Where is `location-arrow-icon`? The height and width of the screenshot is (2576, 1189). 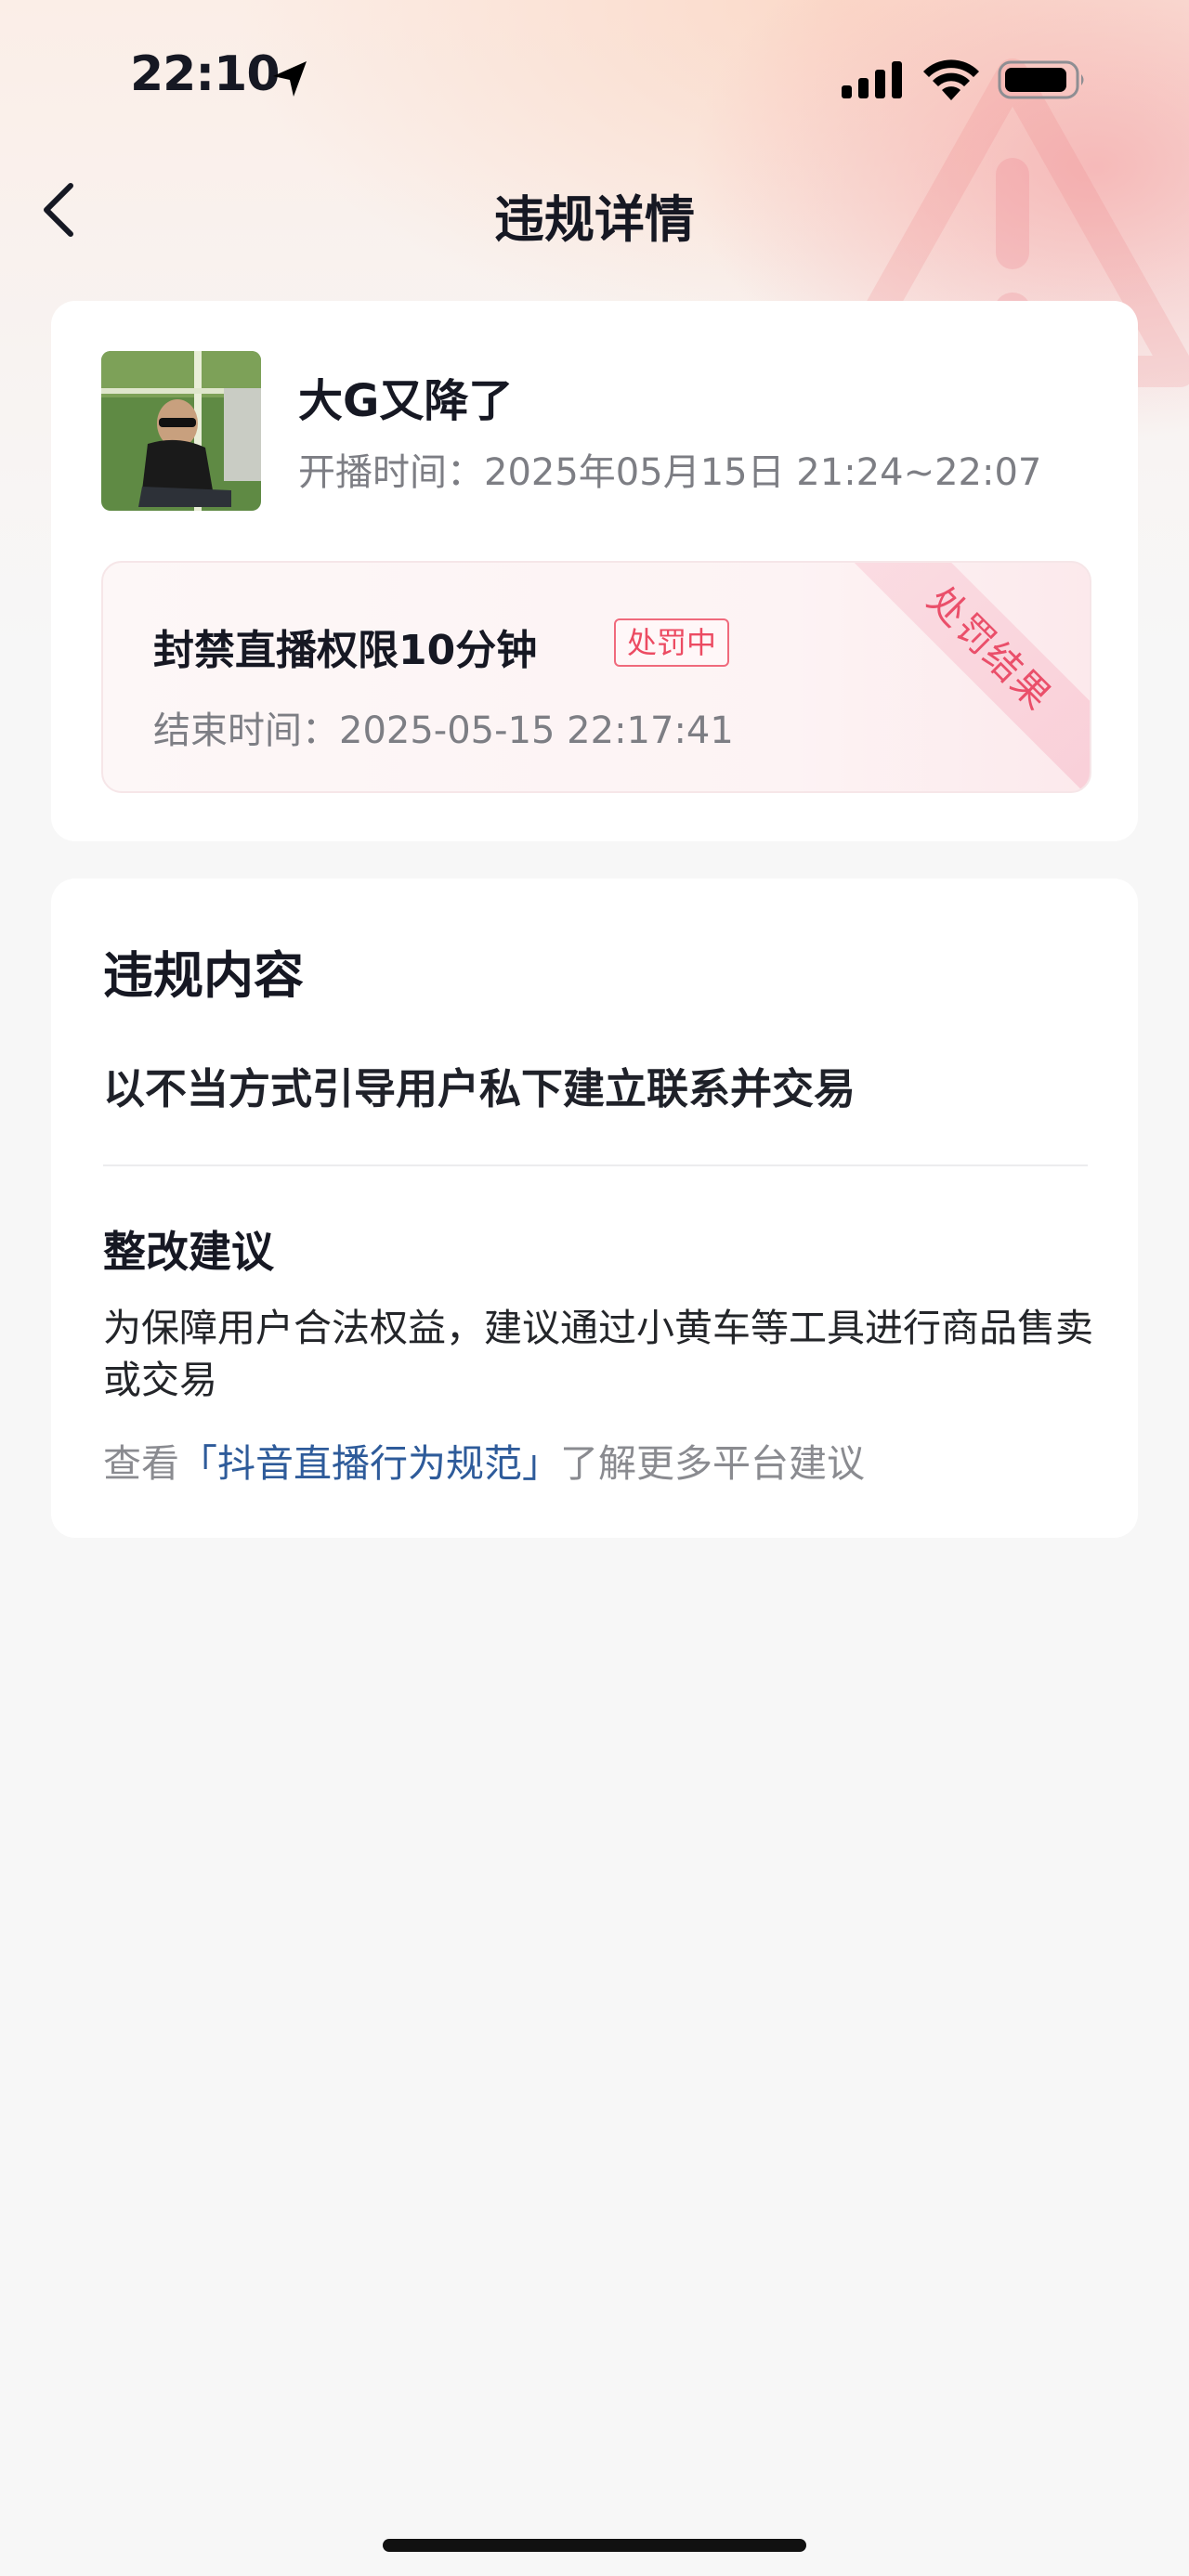
location-arrow-icon is located at coordinates (290, 79).